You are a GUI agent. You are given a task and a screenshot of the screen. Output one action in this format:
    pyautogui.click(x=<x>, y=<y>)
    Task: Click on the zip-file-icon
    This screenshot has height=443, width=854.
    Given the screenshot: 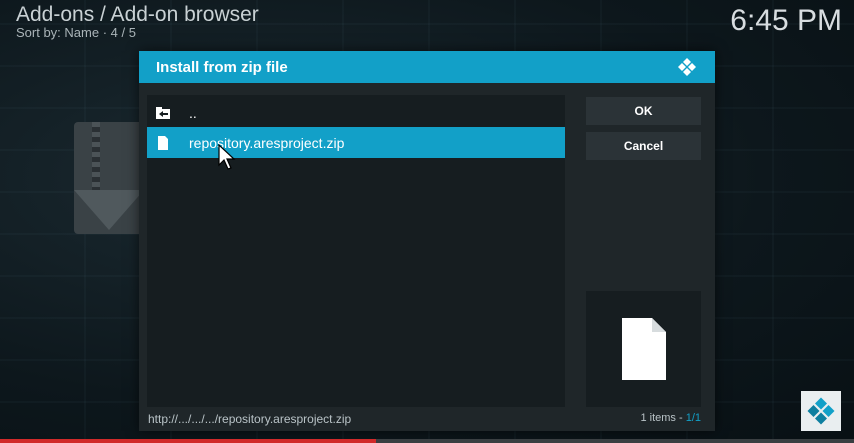 What is the action you would take?
    pyautogui.click(x=109, y=178)
    